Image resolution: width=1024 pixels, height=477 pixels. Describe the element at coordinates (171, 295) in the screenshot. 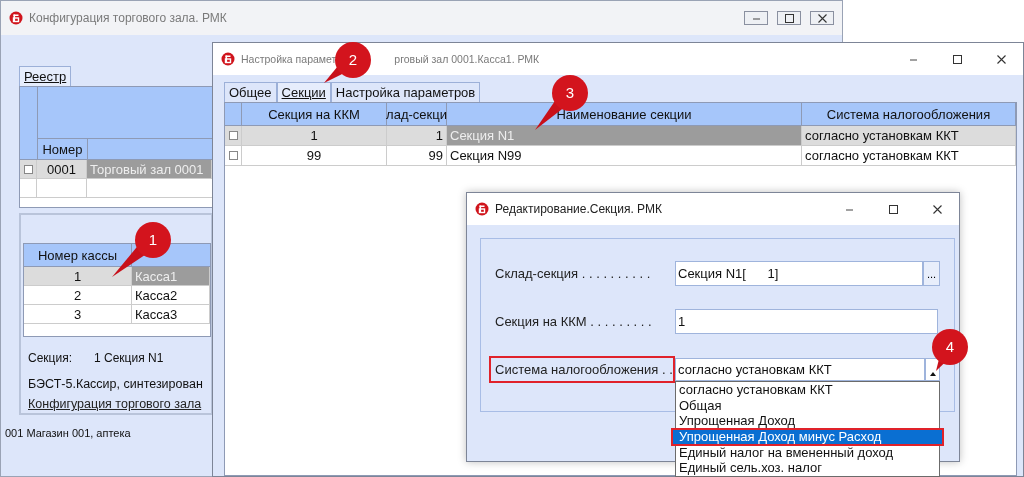

I see `table-cell: Касса2` at that location.